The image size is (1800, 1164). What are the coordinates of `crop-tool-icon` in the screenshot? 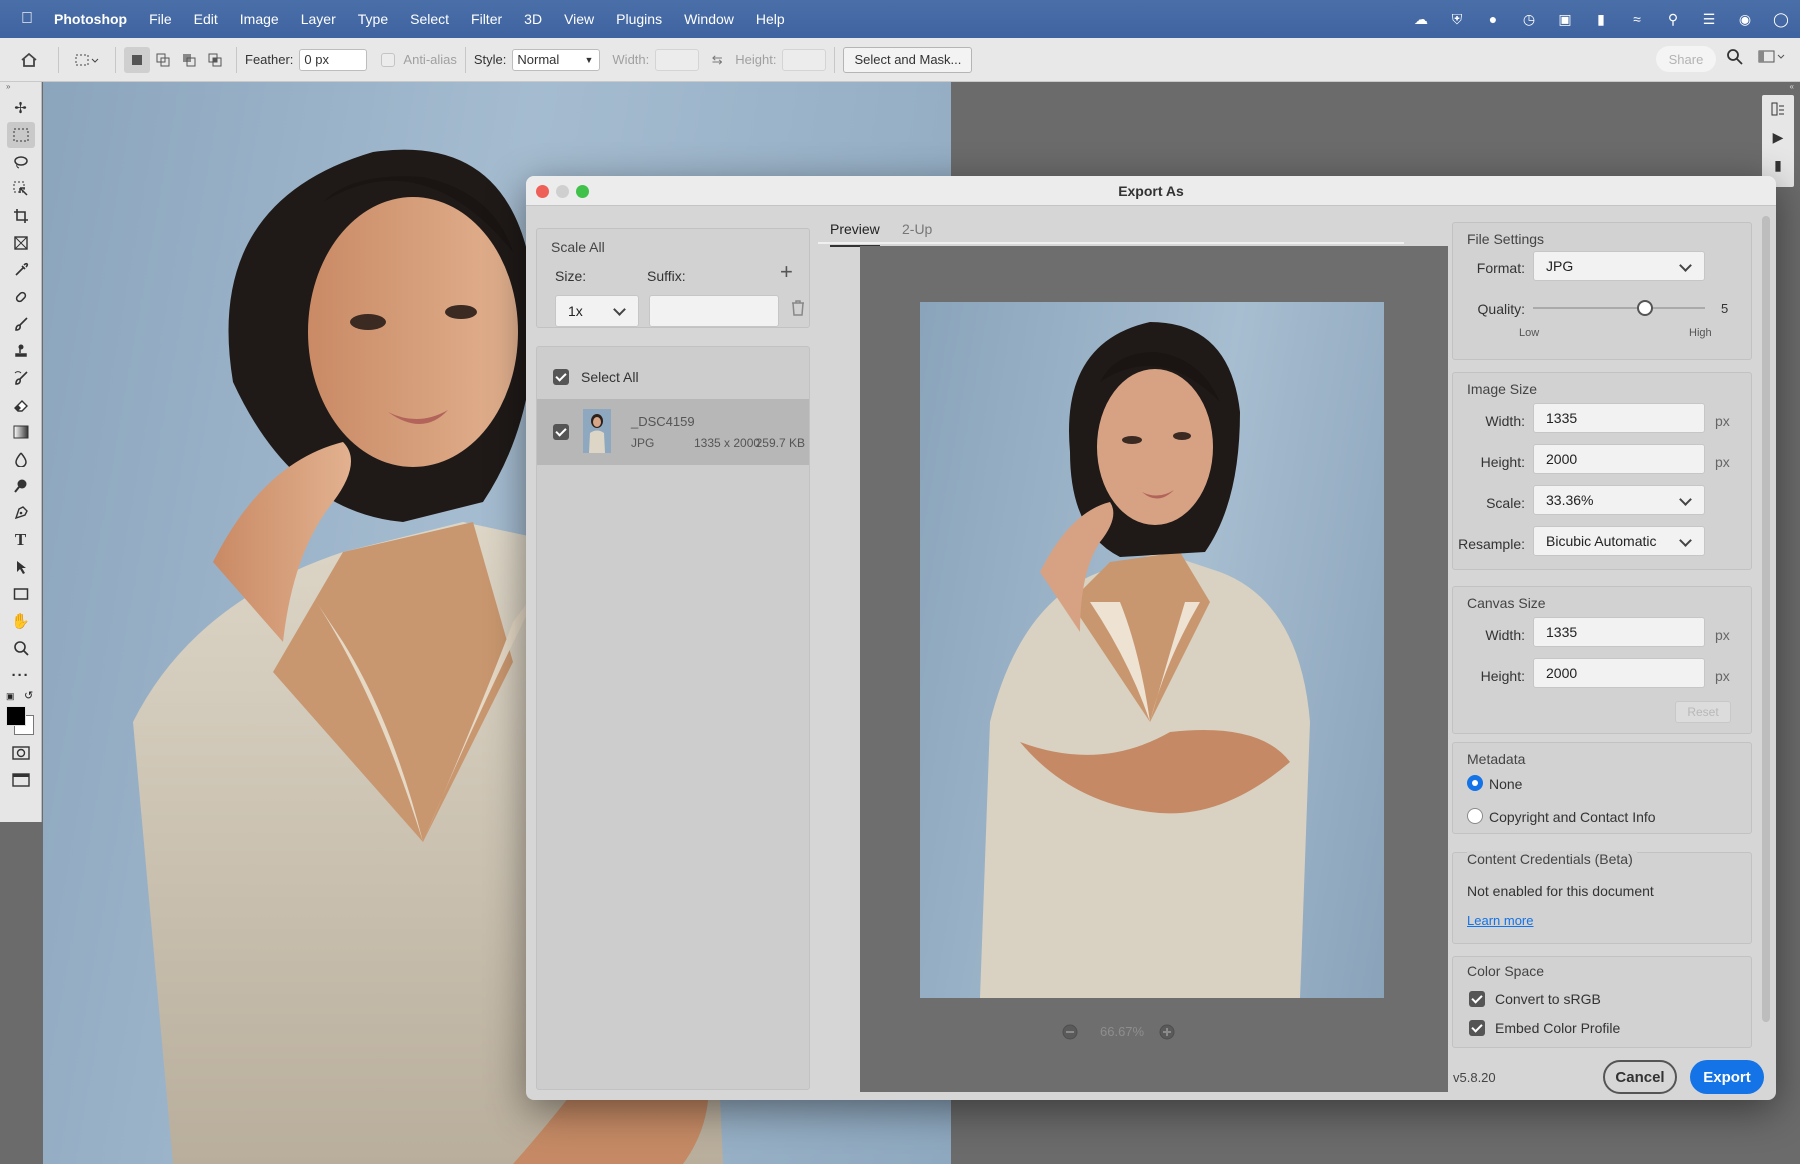 It's located at (21, 216).